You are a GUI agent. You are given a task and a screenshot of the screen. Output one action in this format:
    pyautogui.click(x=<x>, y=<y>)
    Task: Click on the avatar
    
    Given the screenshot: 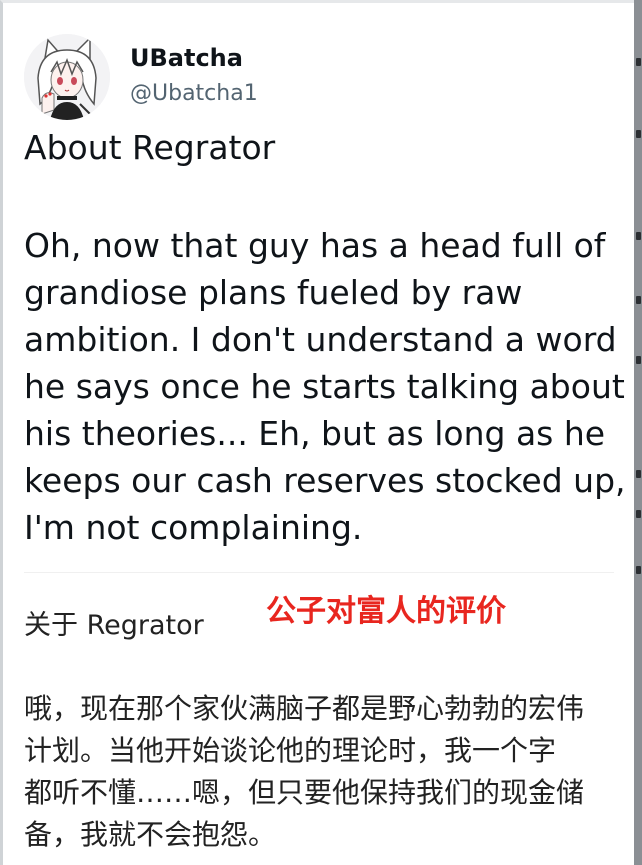 What is the action you would take?
    pyautogui.click(x=67, y=77)
    